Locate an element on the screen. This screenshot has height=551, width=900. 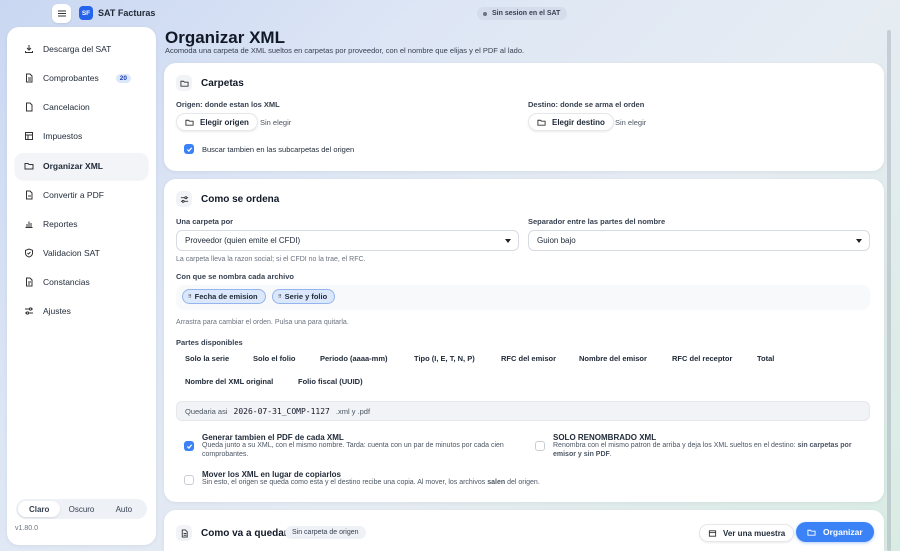
chip-serie-folio: ⠿ Serie y folio is located at coordinates (304, 296).